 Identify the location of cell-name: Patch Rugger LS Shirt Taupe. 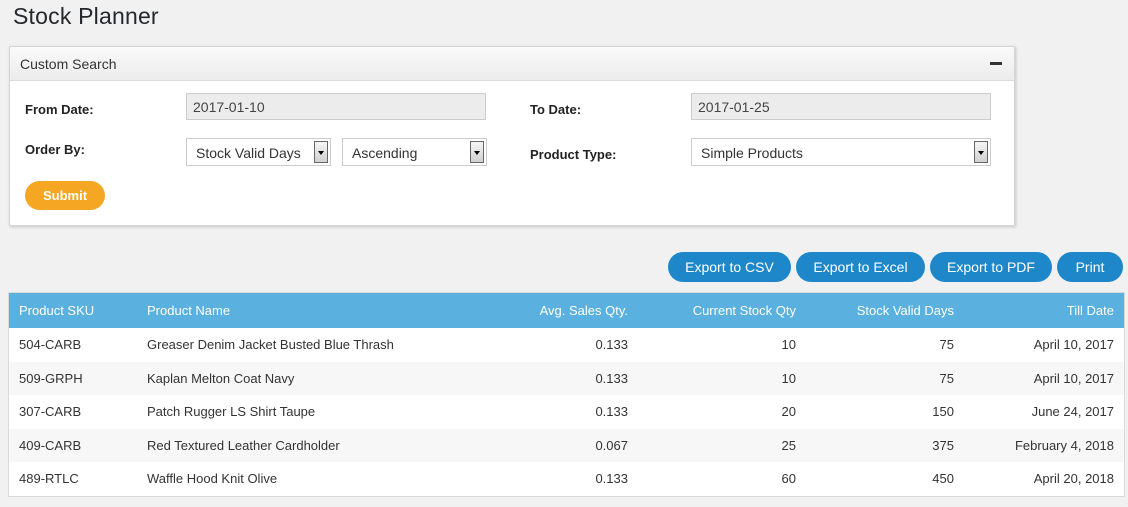
(231, 412).